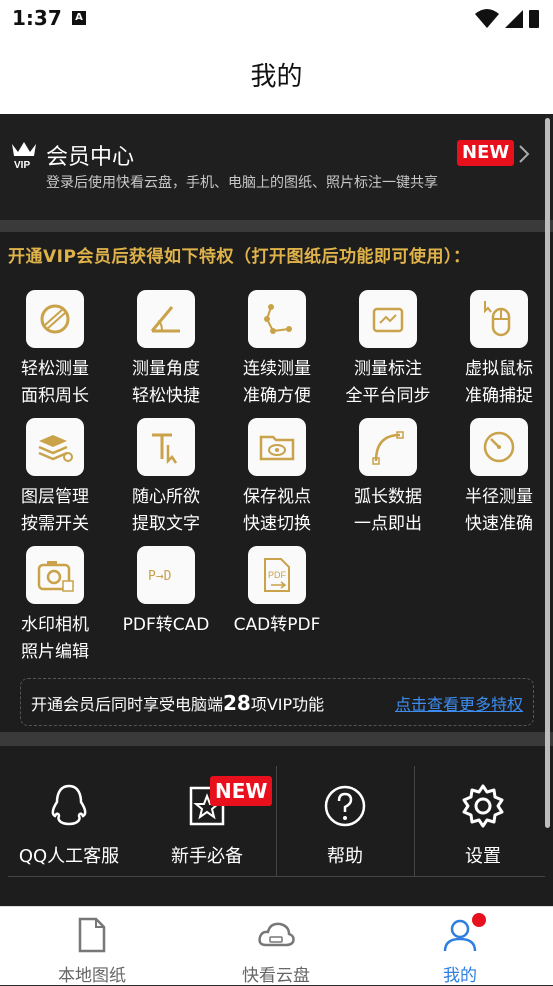  I want to click on nav-cloud-drive: 快看云盘, so click(276, 946).